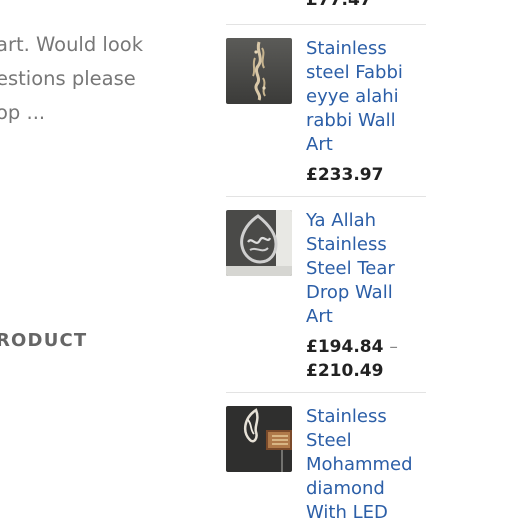 The width and height of the screenshot is (512, 525). Describe the element at coordinates (329, 440) in the screenshot. I see `title-line: Steel` at that location.